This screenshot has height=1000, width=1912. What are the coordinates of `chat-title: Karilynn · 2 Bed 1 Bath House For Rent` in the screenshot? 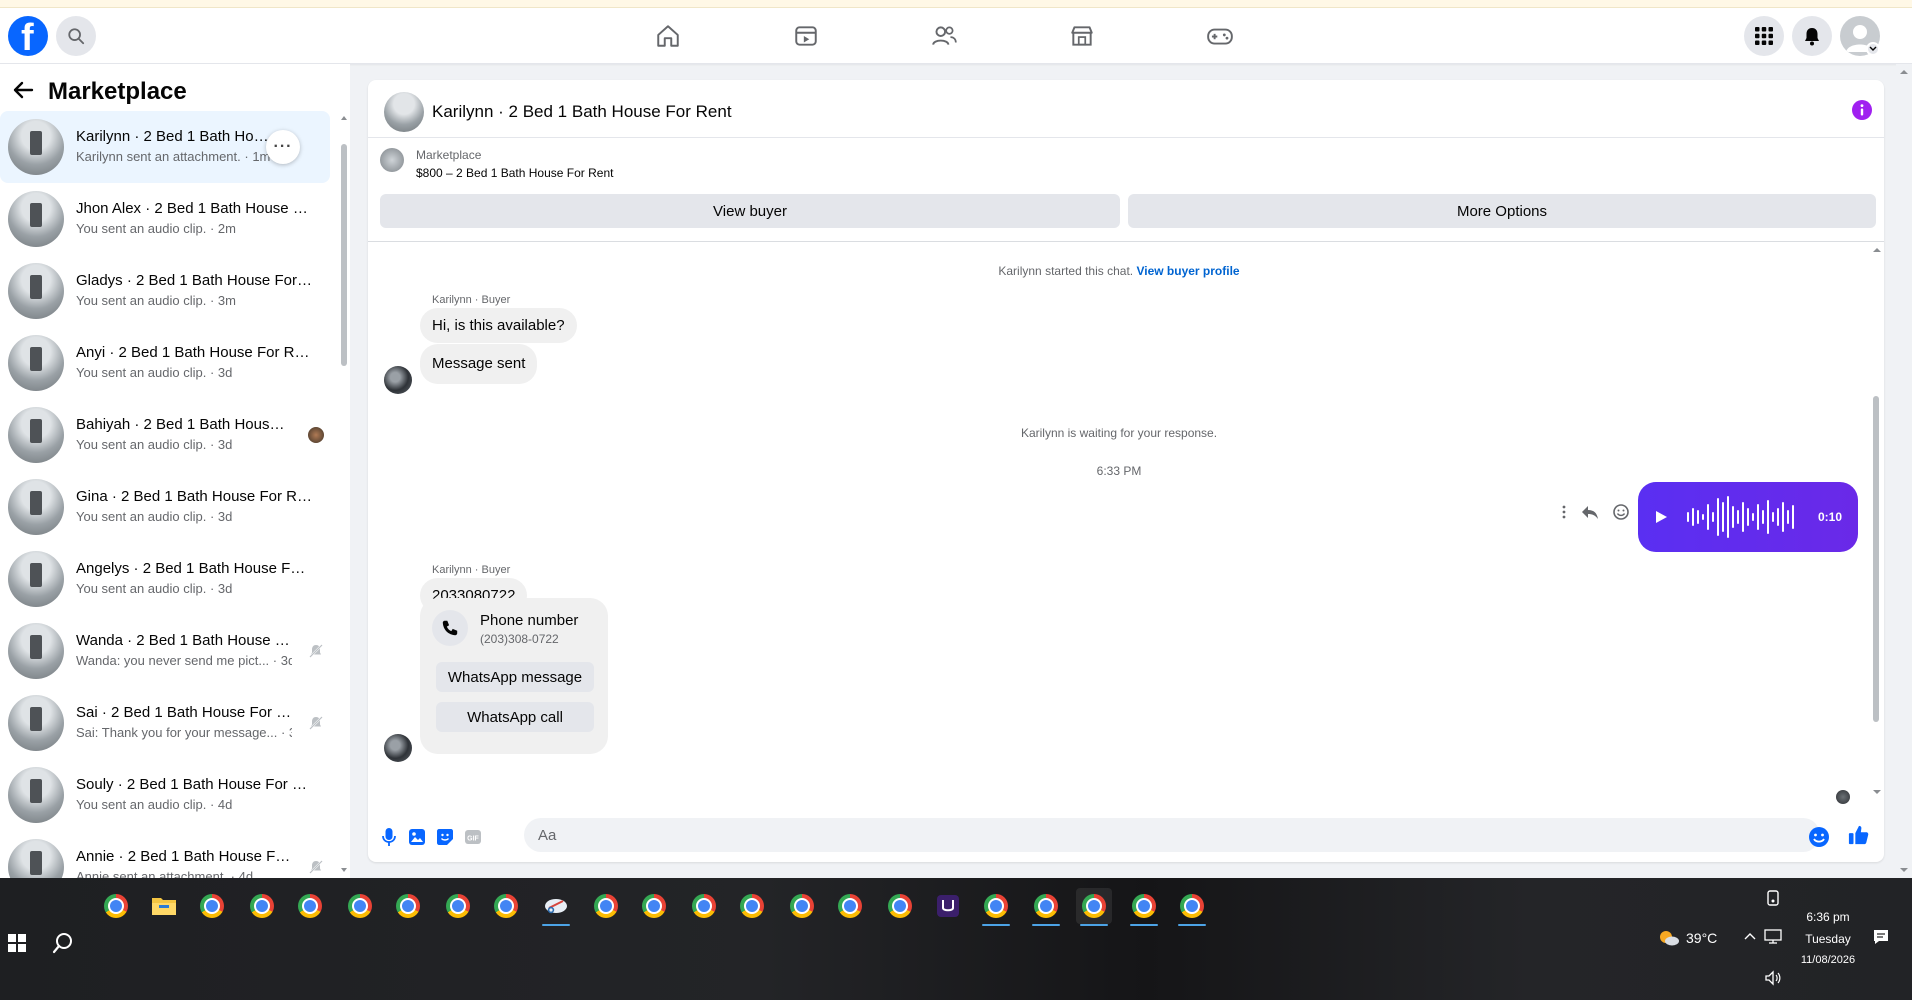 It's located at (582, 112).